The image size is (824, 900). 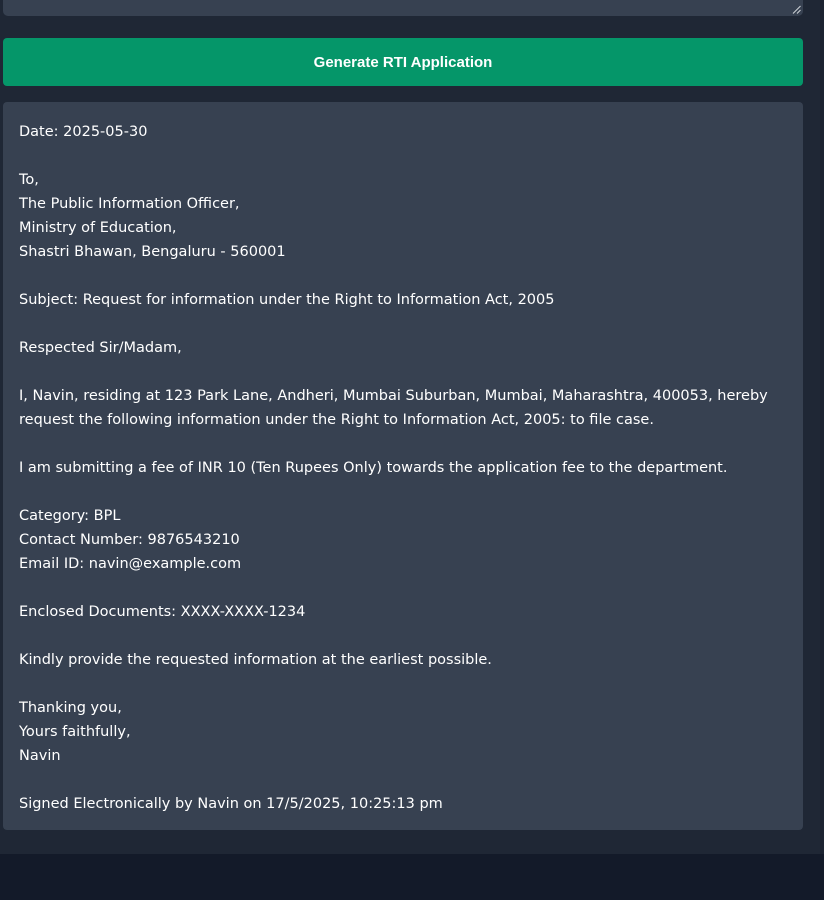 What do you see at coordinates (796, 9) in the screenshot?
I see `resize-handle-icon` at bounding box center [796, 9].